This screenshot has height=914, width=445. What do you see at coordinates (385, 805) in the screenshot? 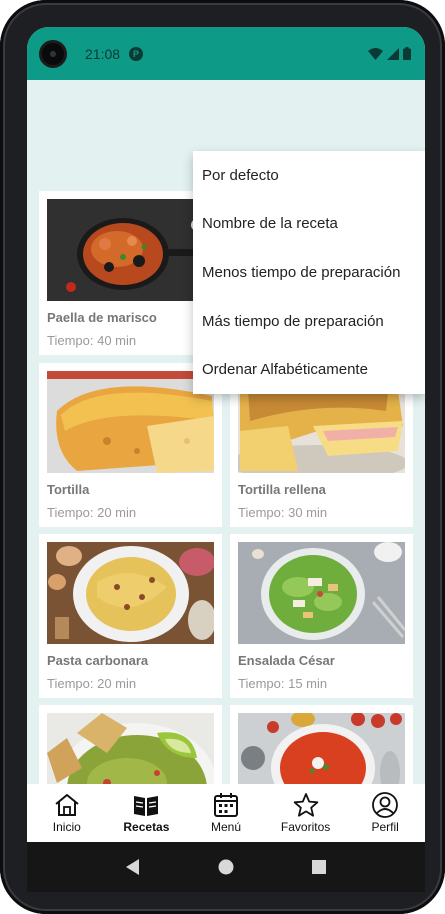
I see `profile-icon` at bounding box center [385, 805].